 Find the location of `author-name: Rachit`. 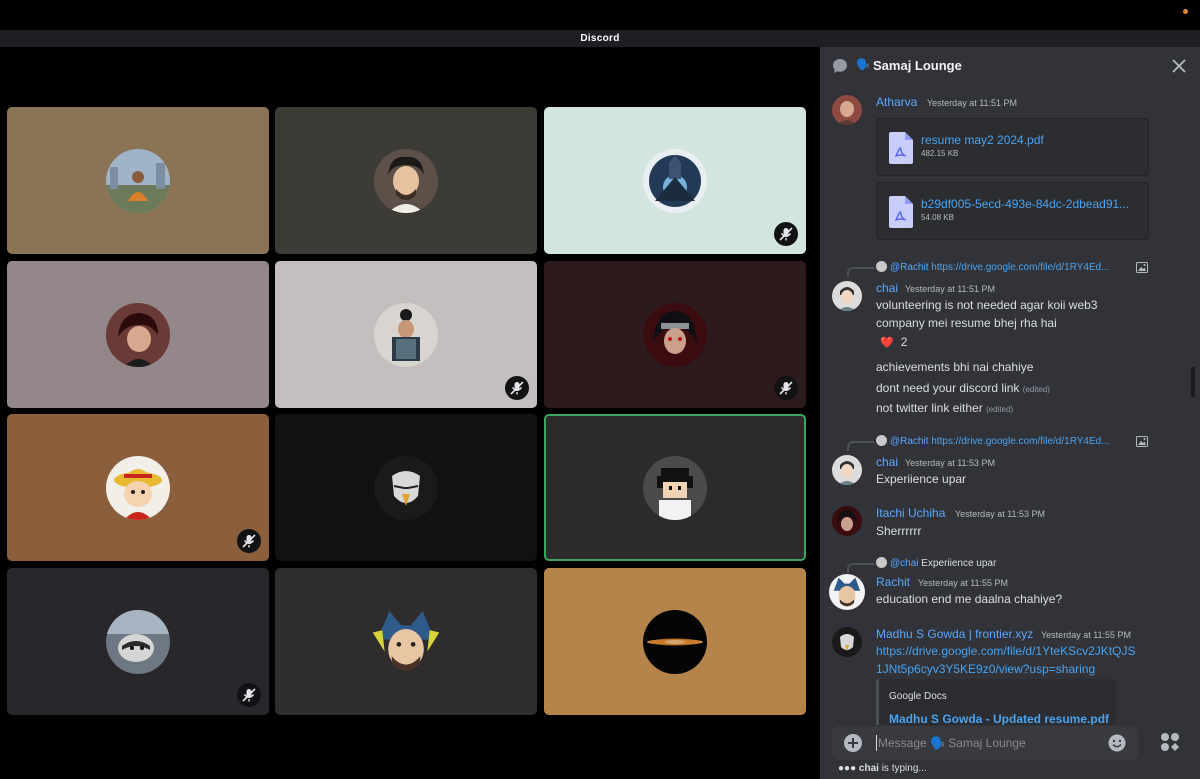

author-name: Rachit is located at coordinates (893, 582).